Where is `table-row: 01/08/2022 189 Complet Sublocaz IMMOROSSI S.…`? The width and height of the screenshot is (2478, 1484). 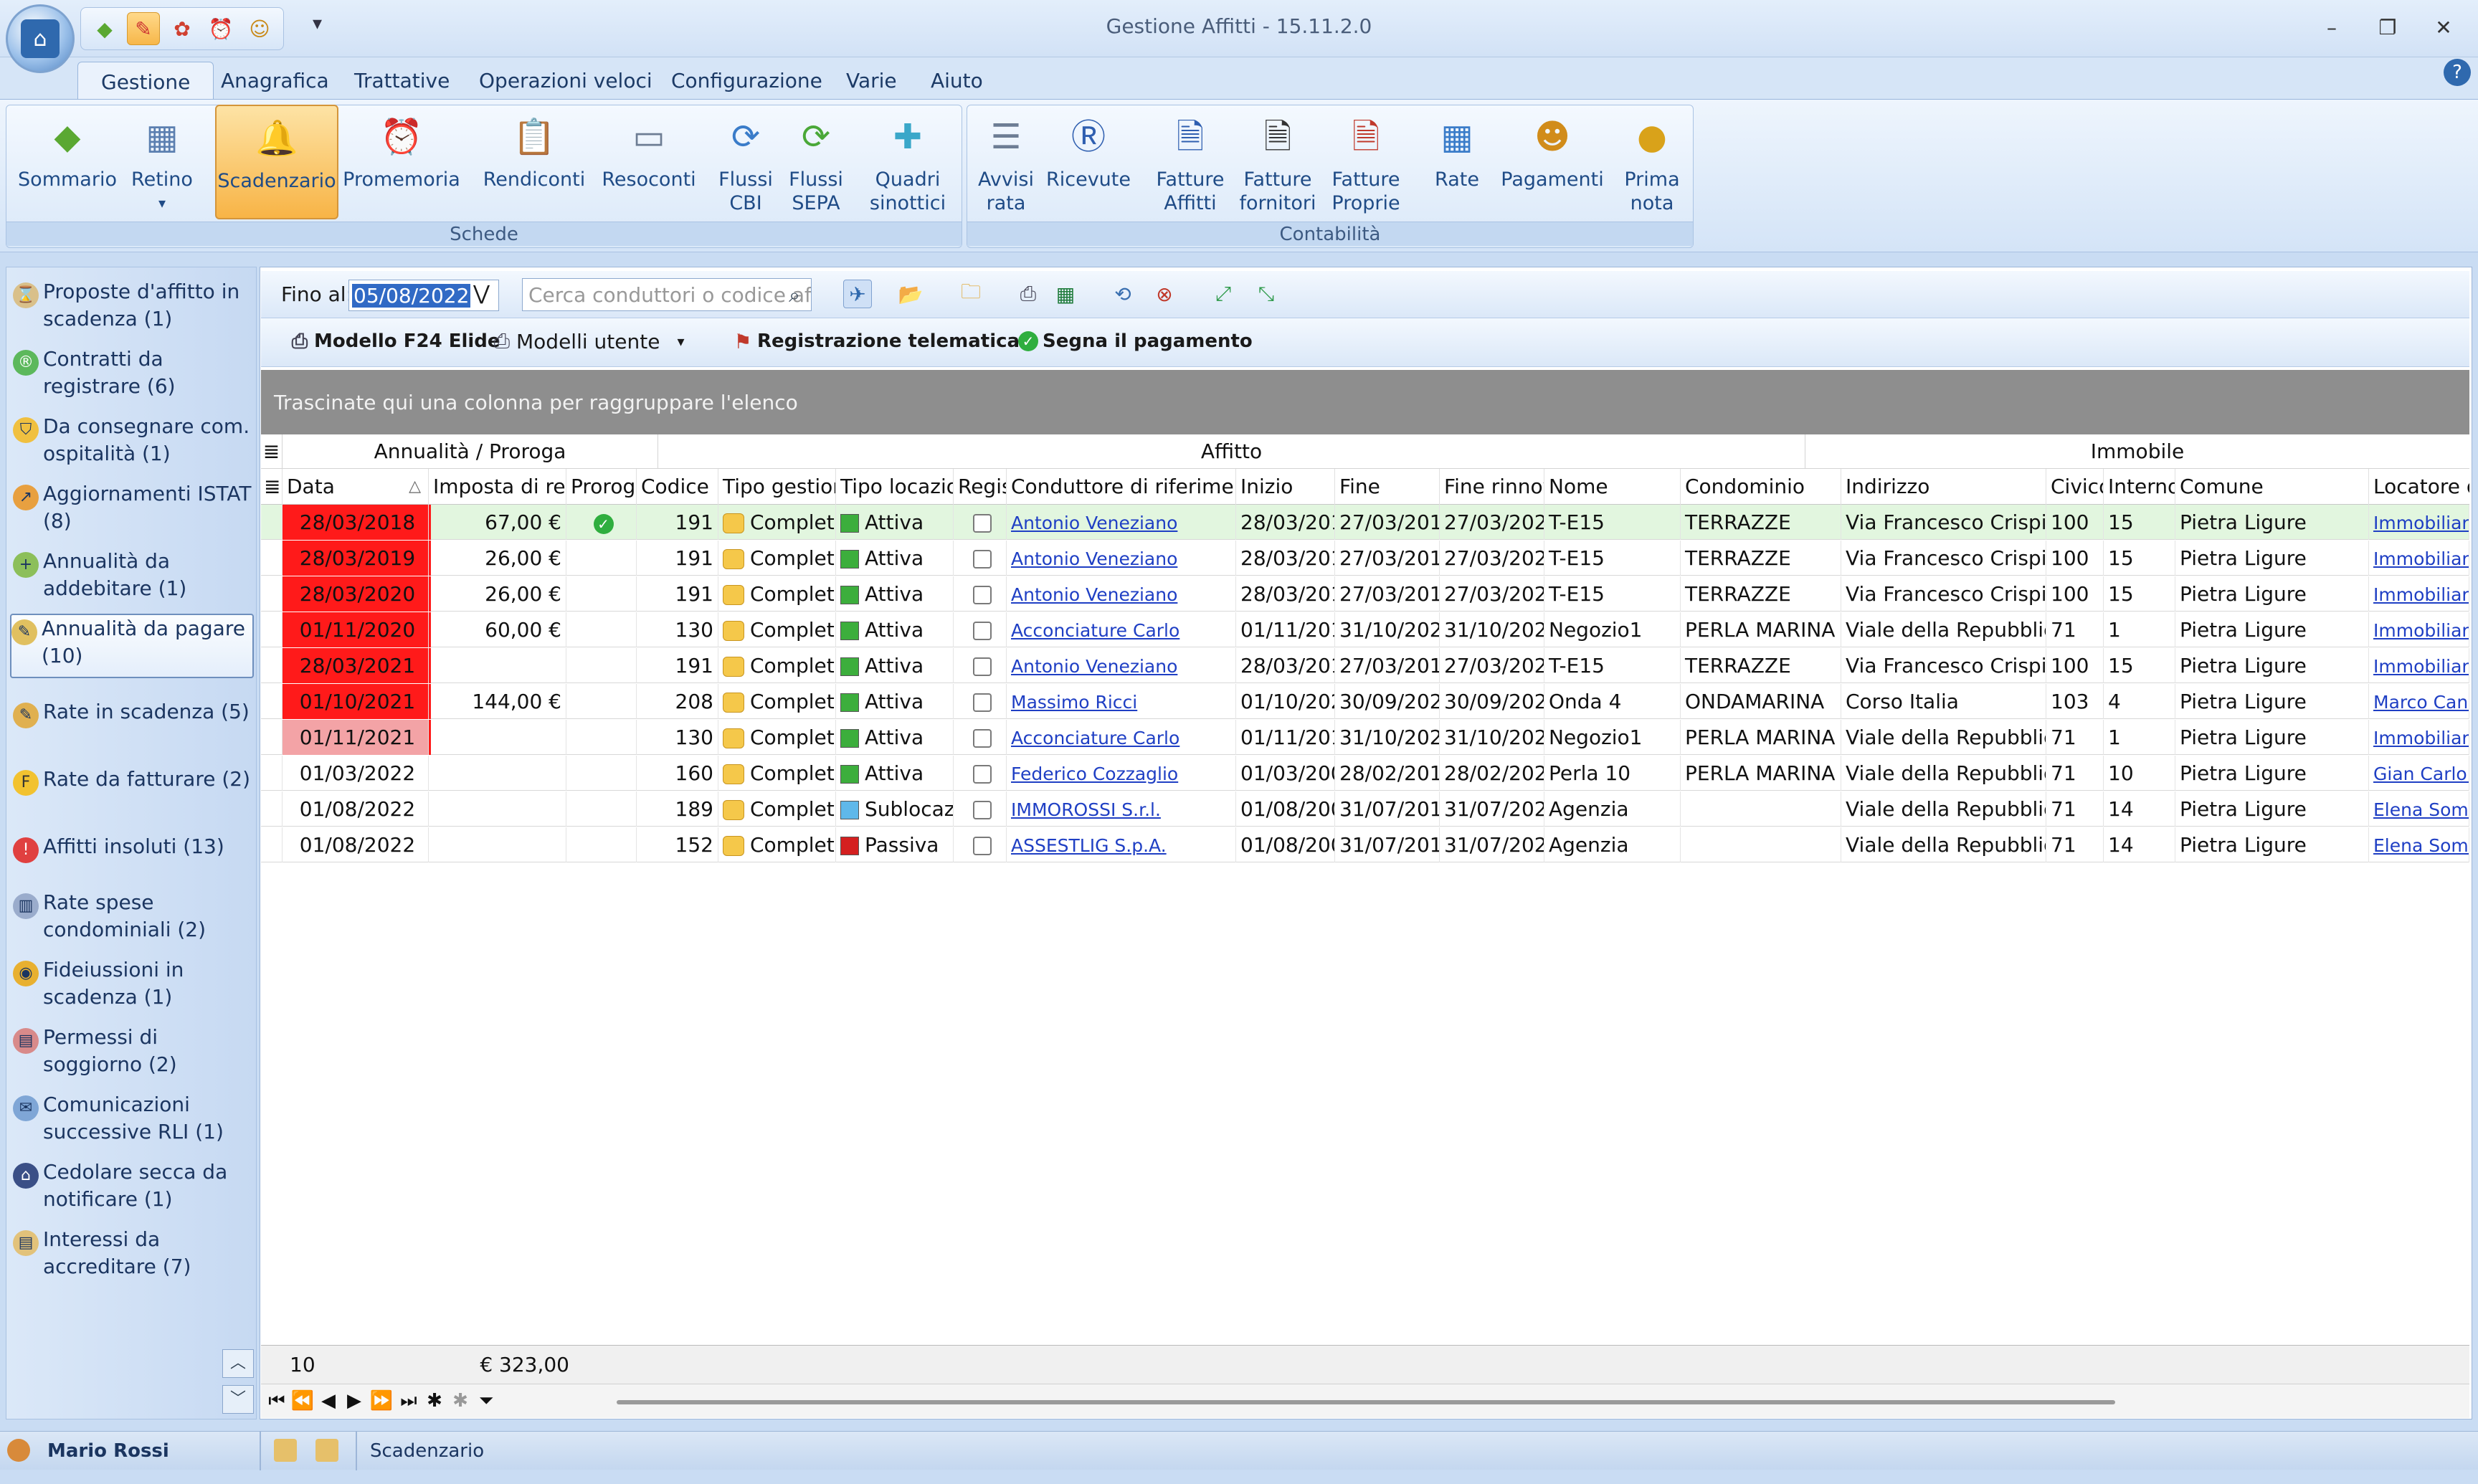 table-row: 01/08/2022 189 Complet Sublocaz IMMOROSSI S.… is located at coordinates (1365, 809).